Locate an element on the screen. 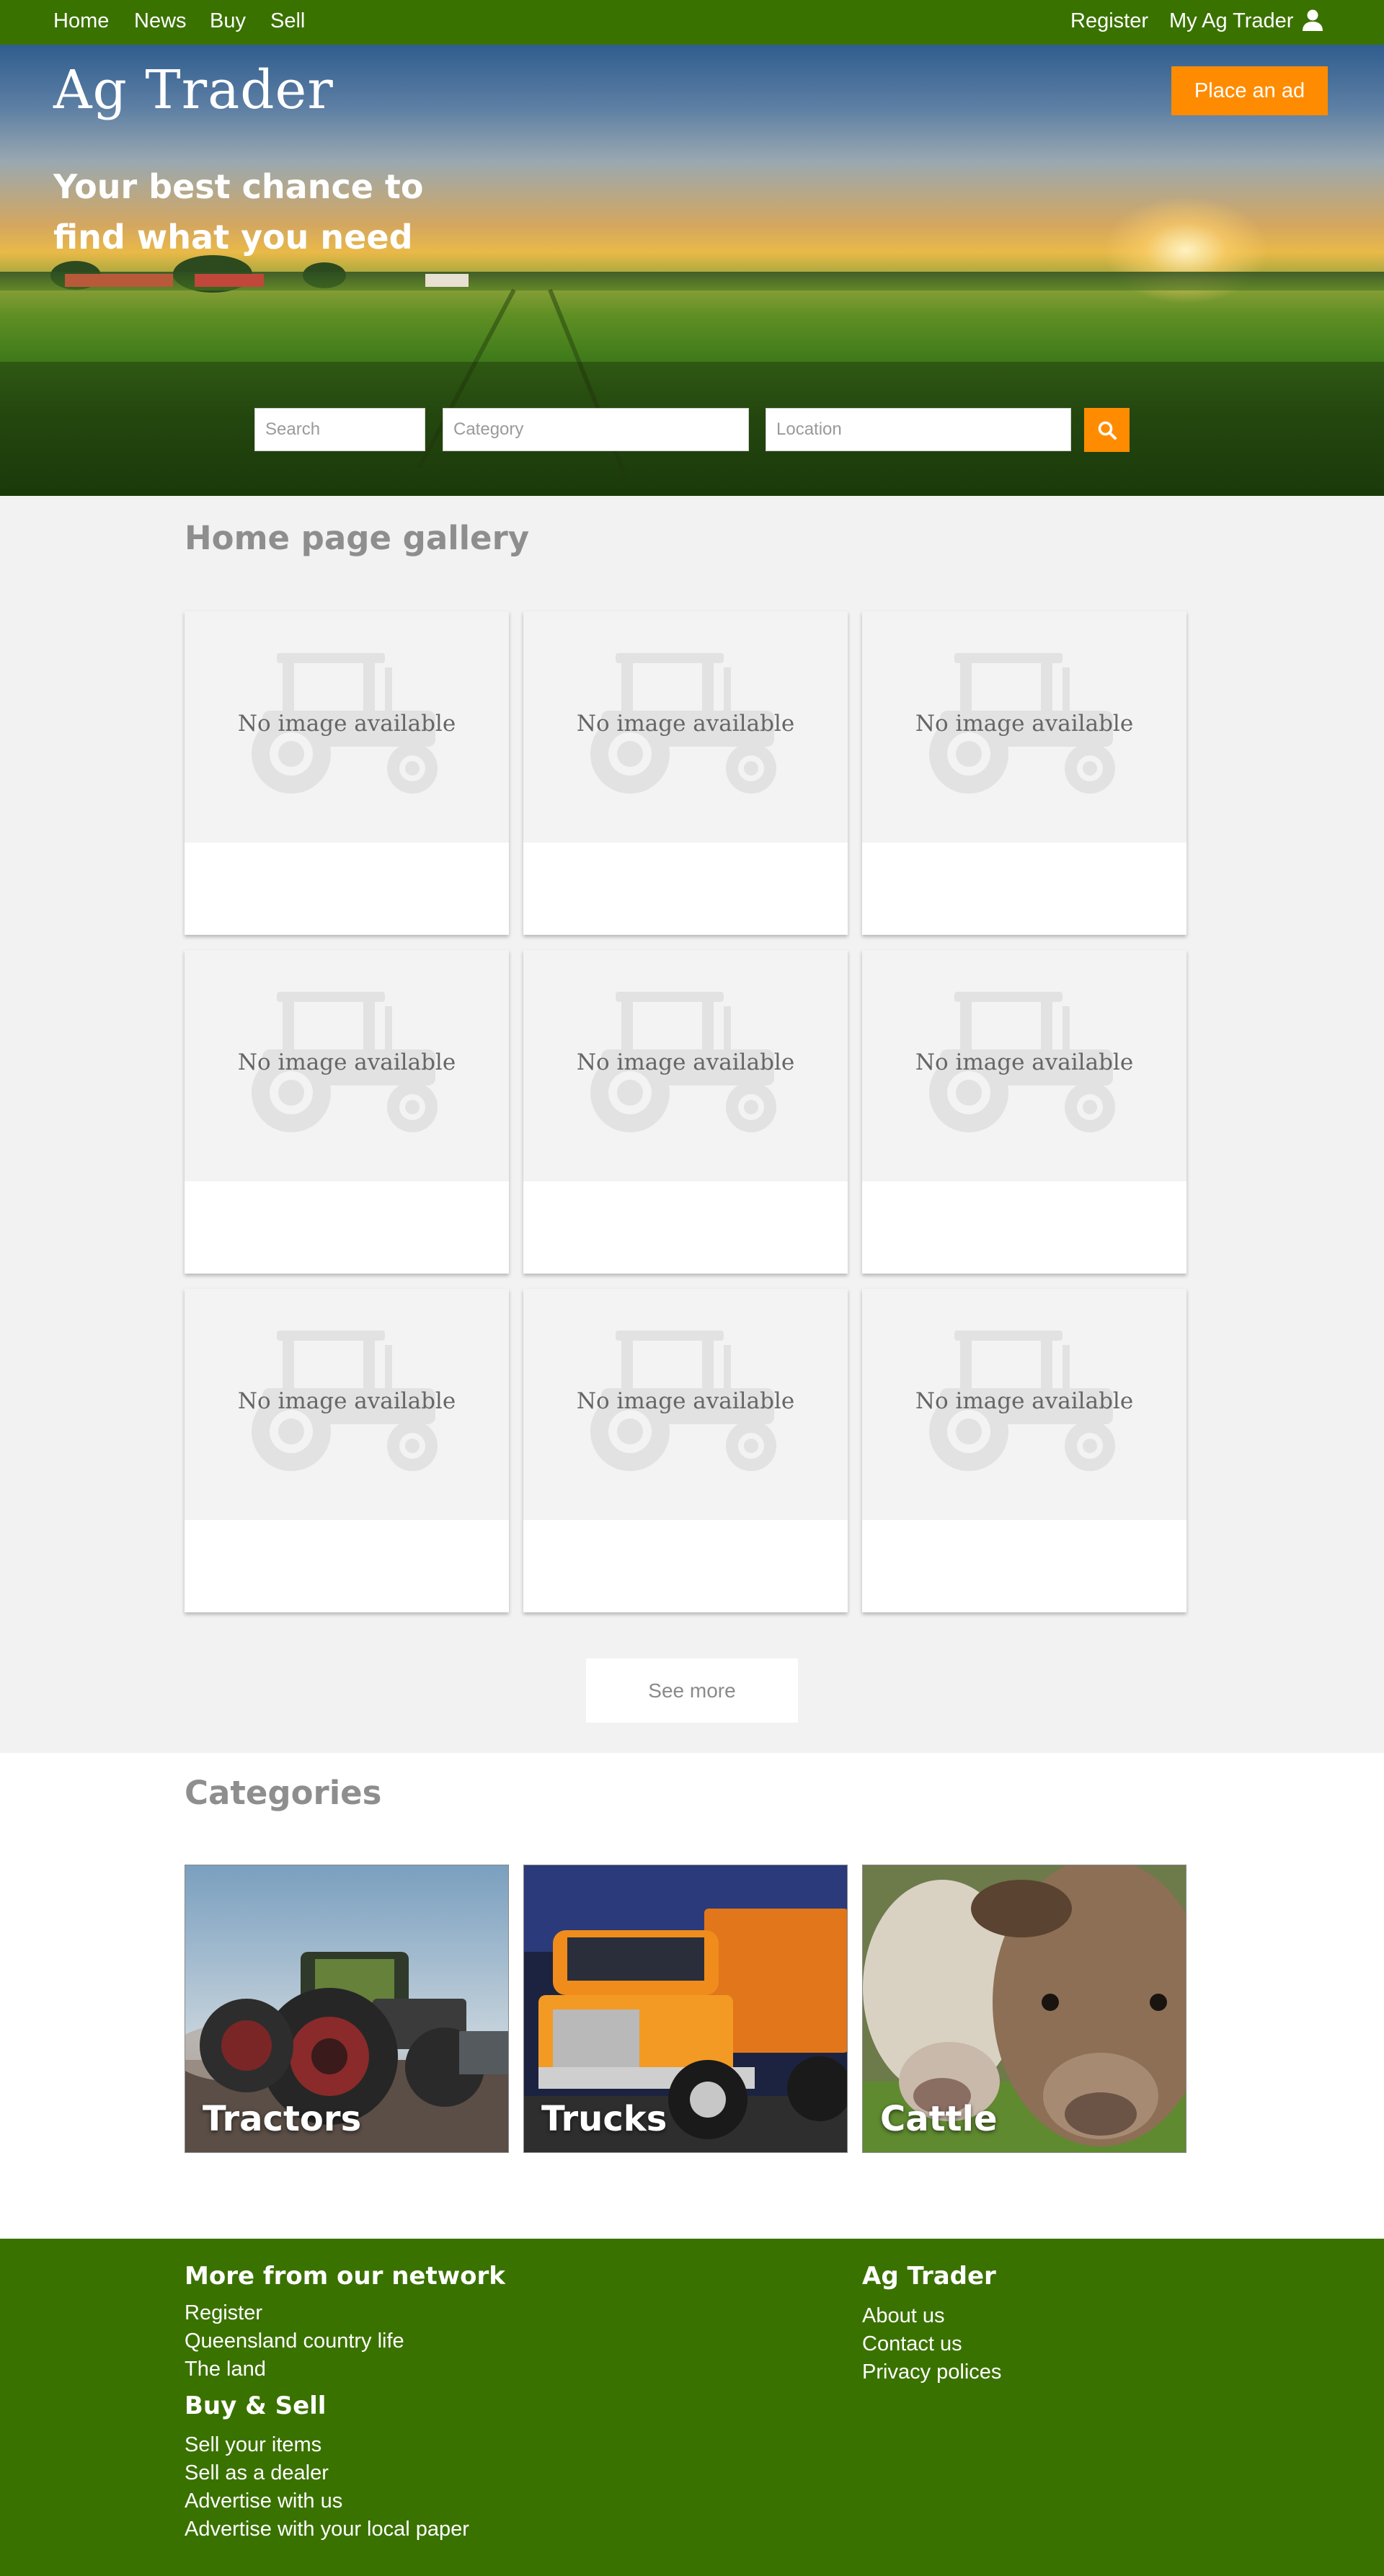 This screenshot has height=2576, width=1384. category-card-tractors: Tractors is located at coordinates (347, 2009).